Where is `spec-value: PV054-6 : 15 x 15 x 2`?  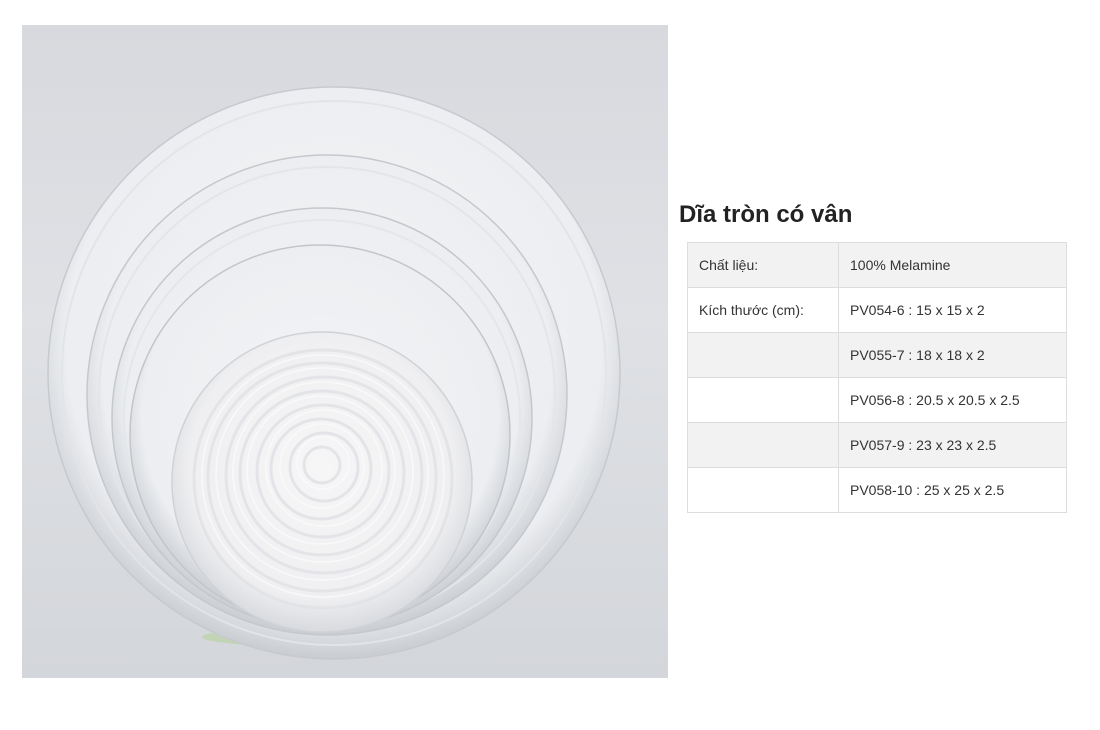 spec-value: PV054-6 : 15 x 15 x 2 is located at coordinates (952, 310).